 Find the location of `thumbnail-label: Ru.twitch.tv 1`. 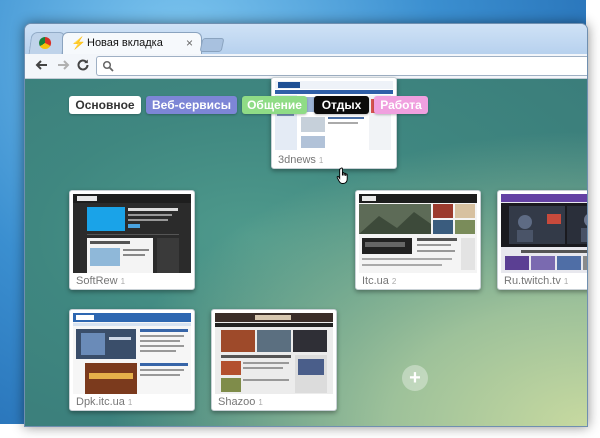

thumbnail-label: Ru.twitch.tv 1 is located at coordinates (536, 281).